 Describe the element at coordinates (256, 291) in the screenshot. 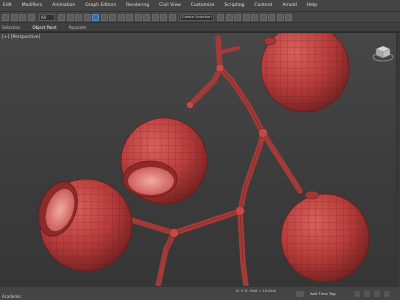

I see `coordinate-display: X: Y: Z: Grid = 10.0cm` at that location.